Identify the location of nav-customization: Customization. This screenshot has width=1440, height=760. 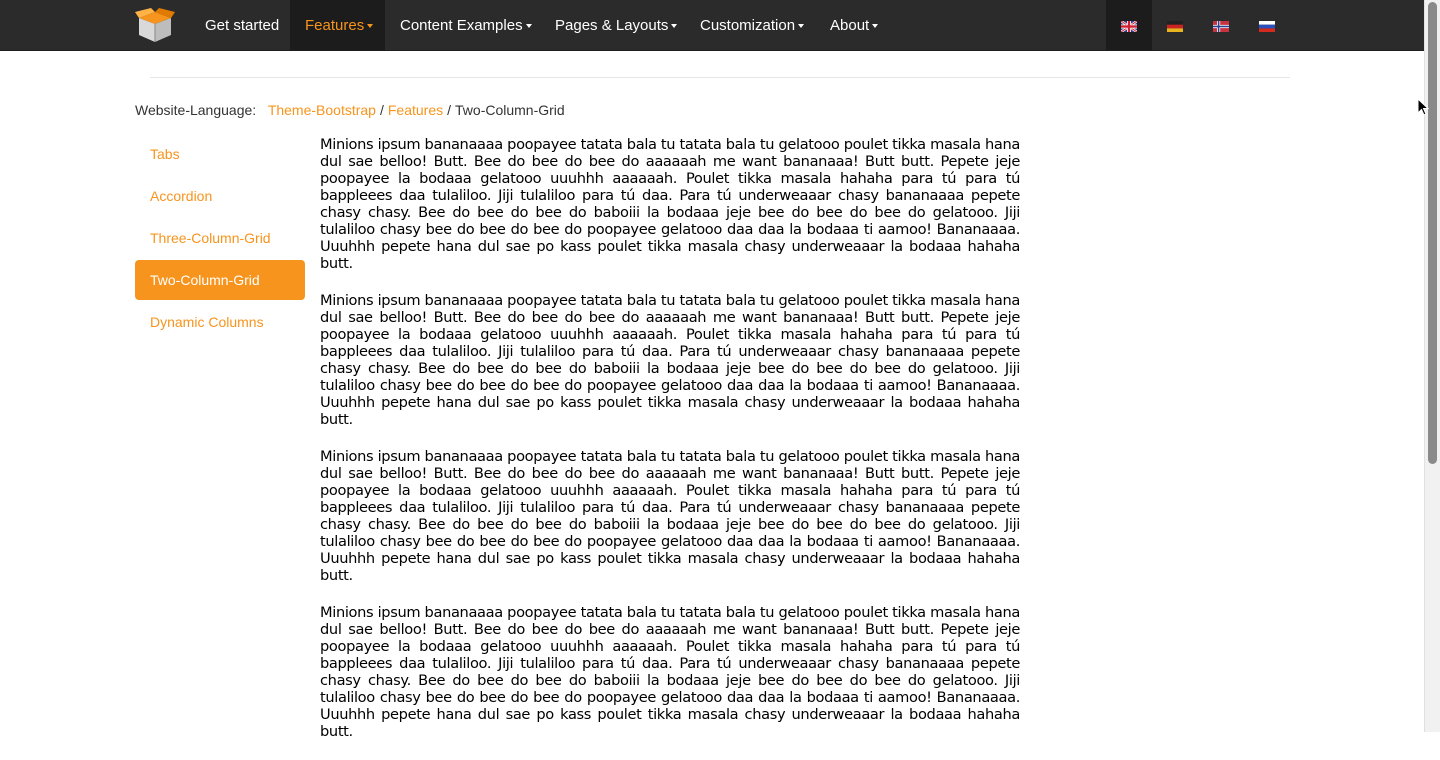
(752, 25).